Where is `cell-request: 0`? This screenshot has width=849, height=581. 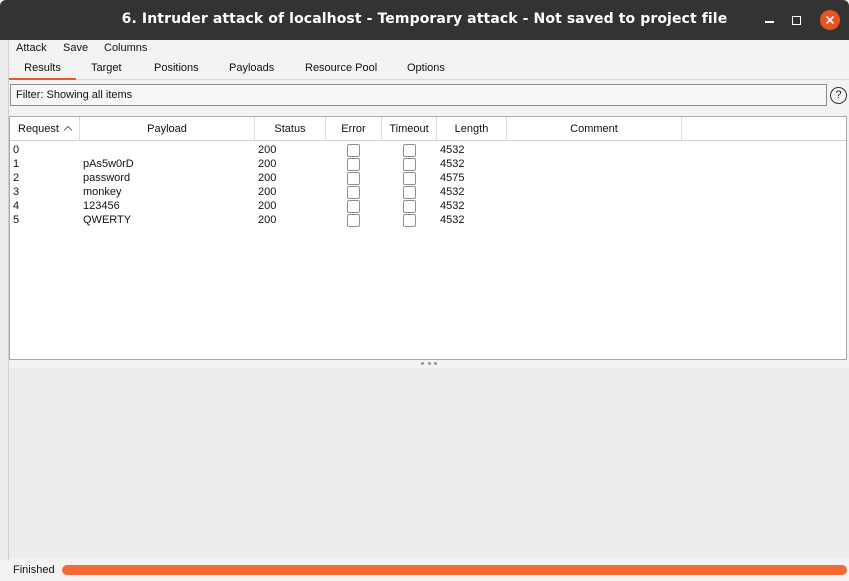
cell-request: 0 is located at coordinates (16, 150).